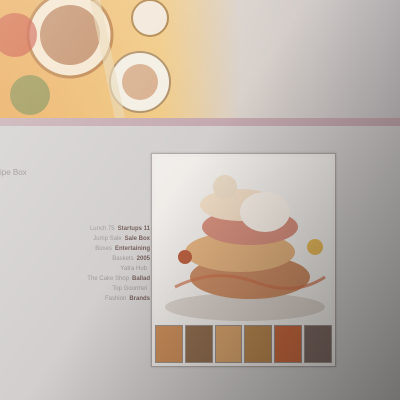  What do you see at coordinates (131, 259) in the screenshot?
I see `detail-row: Baskets 2005` at bounding box center [131, 259].